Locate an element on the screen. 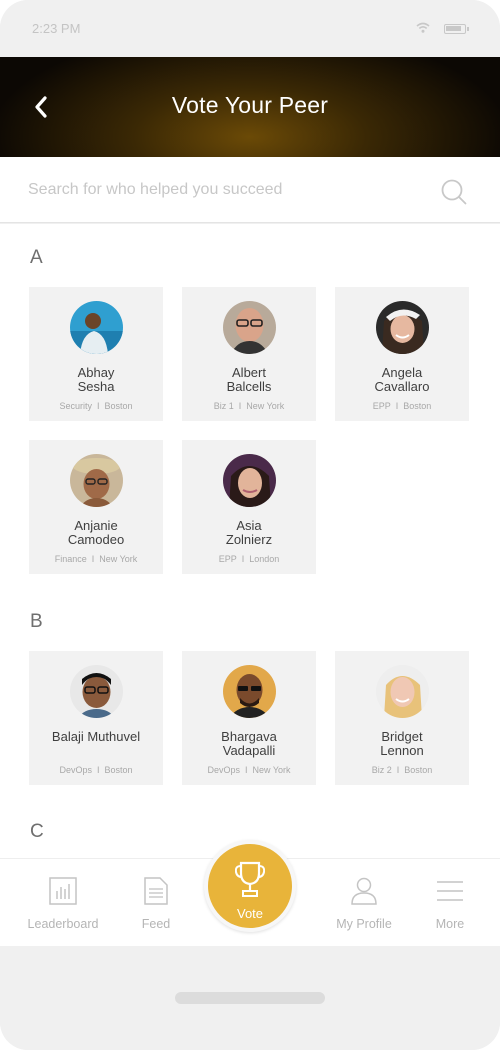  search-input is located at coordinates (228, 190).